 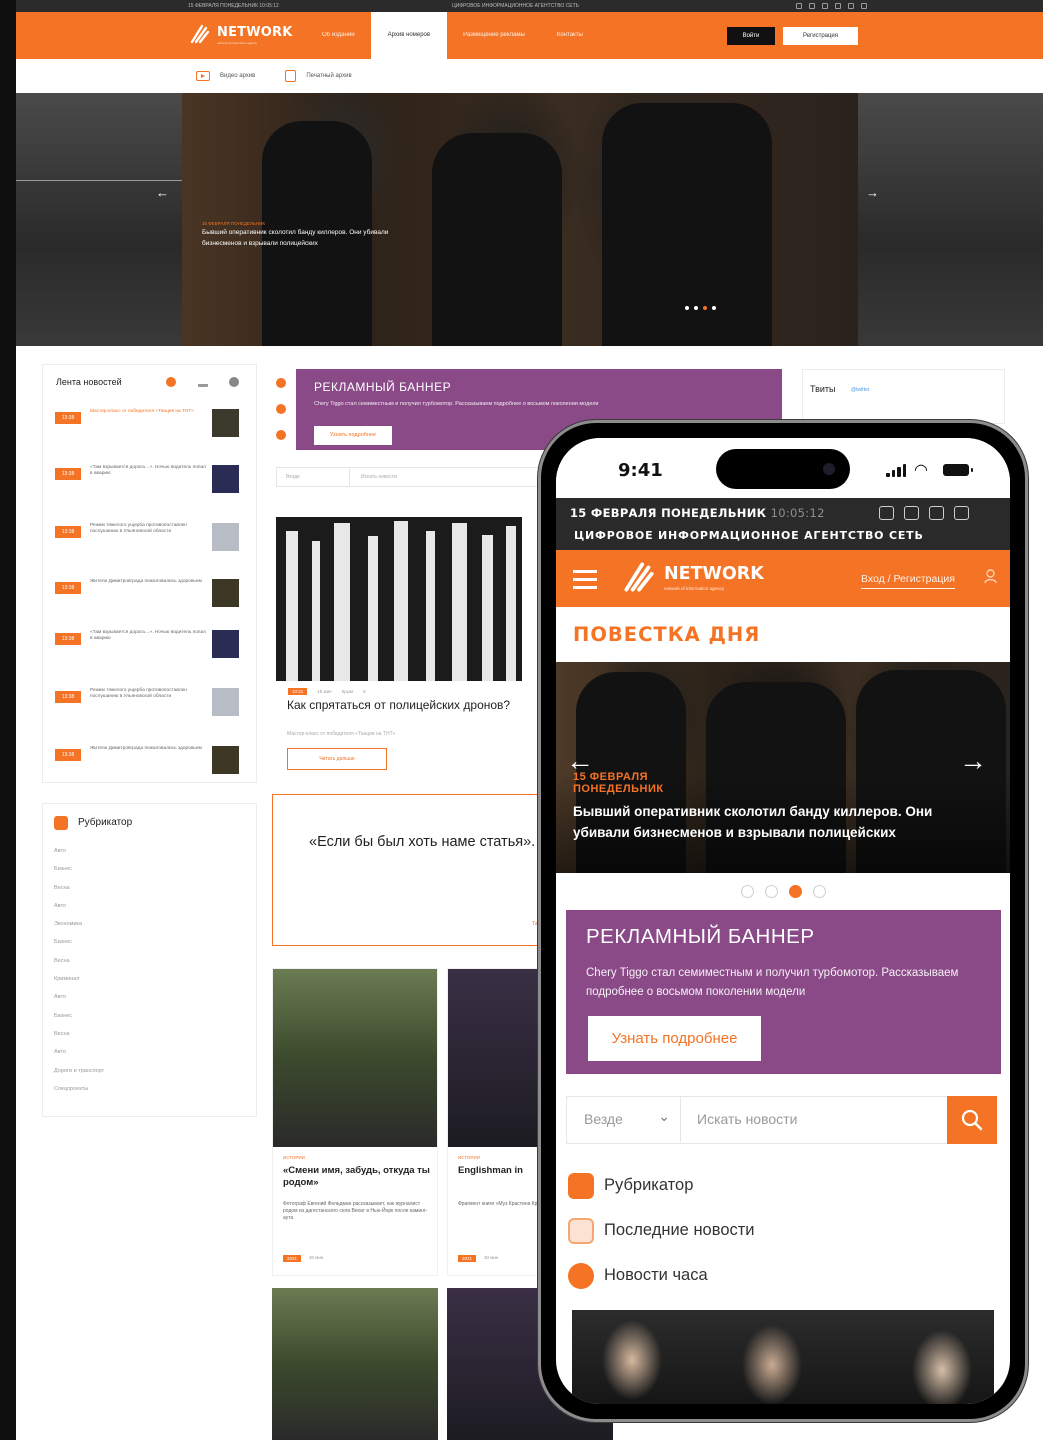 I want to click on signal-icon, so click(x=896, y=470).